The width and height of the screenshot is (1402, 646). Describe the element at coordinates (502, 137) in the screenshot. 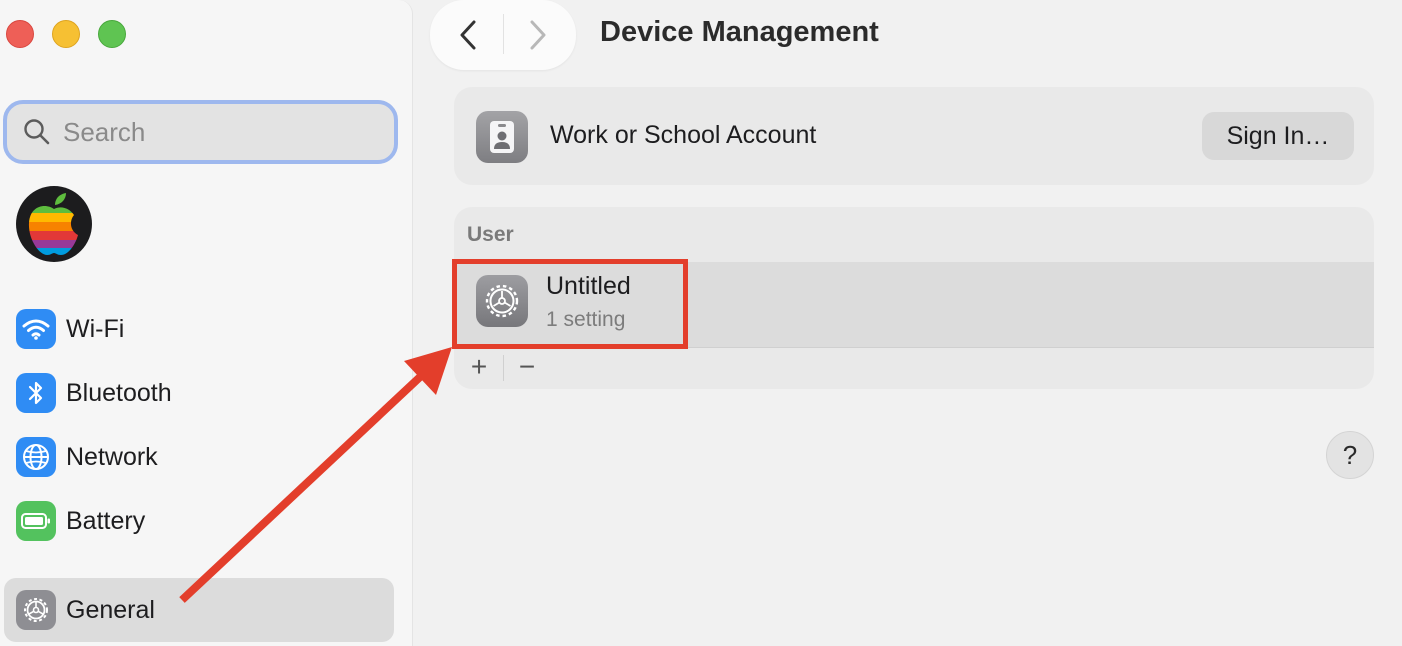

I see `id-badge-icon` at that location.